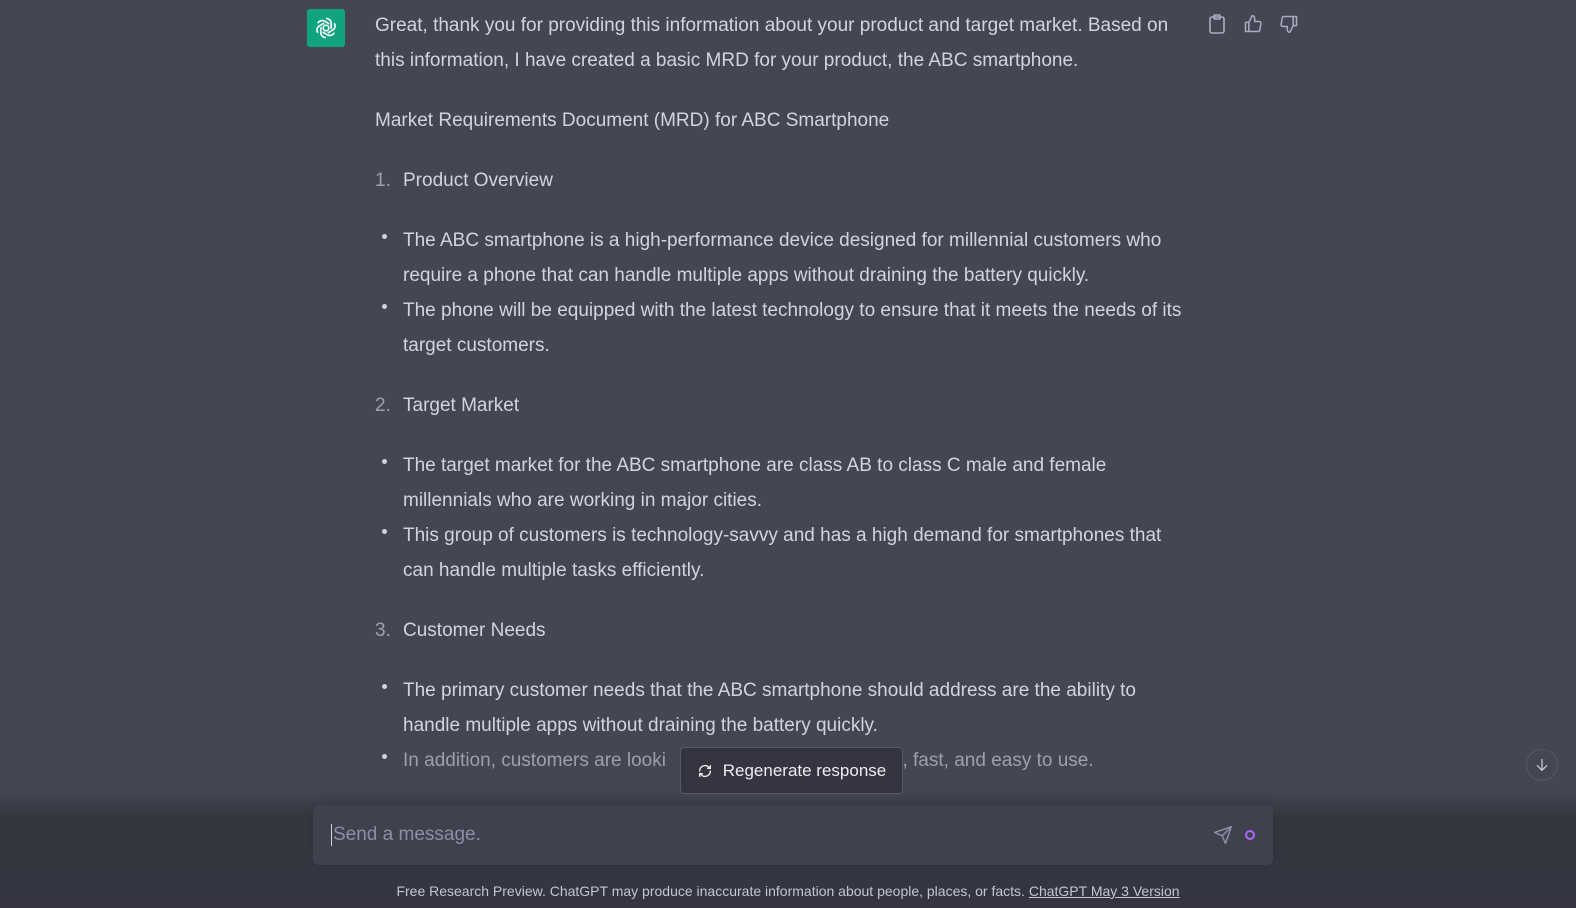 This screenshot has height=908, width=1576. I want to click on section-number: 2., so click(383, 405).